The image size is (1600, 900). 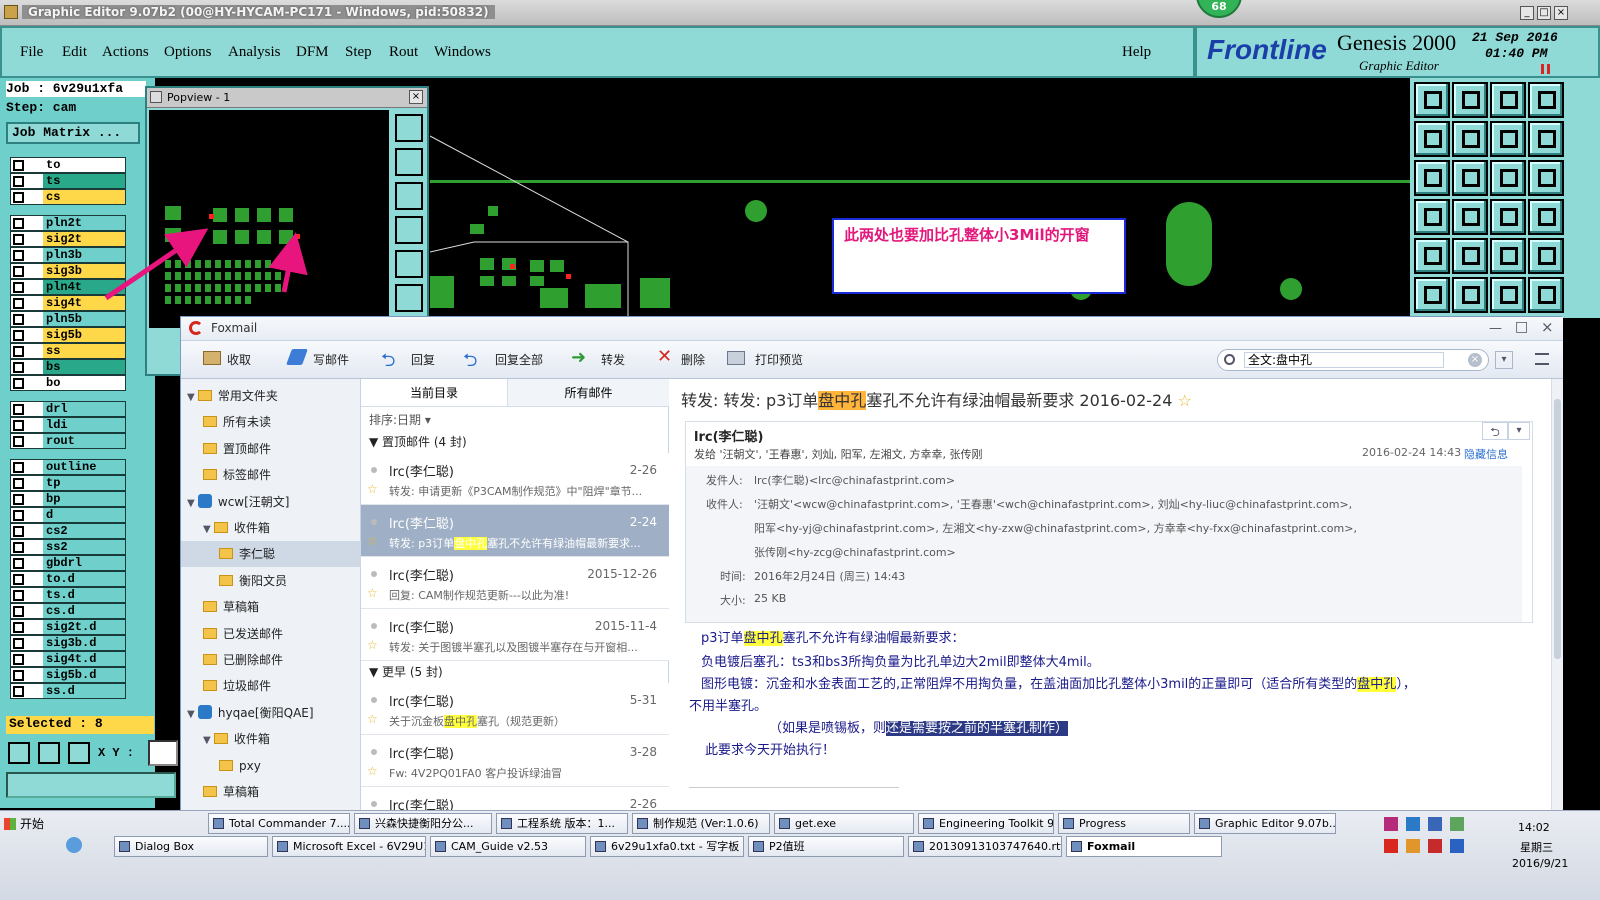 What do you see at coordinates (434, 393) in the screenshot?
I see `tab-current-folder: 当前目录` at bounding box center [434, 393].